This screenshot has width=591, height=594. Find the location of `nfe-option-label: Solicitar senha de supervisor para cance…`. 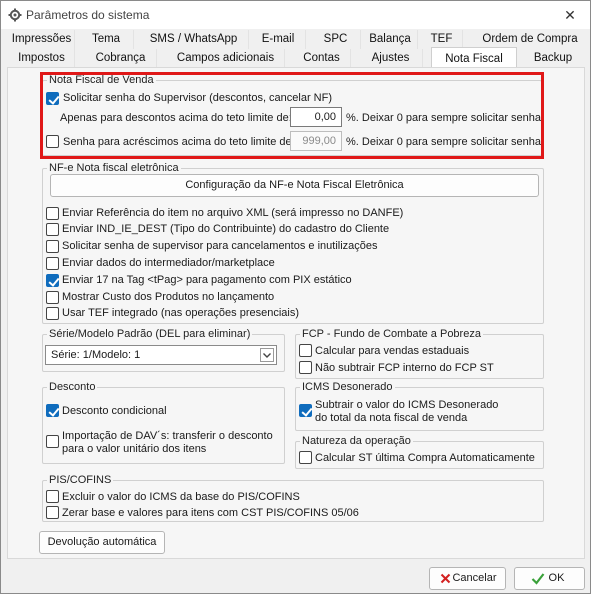

nfe-option-label: Solicitar senha de supervisor para cance… is located at coordinates (220, 246).